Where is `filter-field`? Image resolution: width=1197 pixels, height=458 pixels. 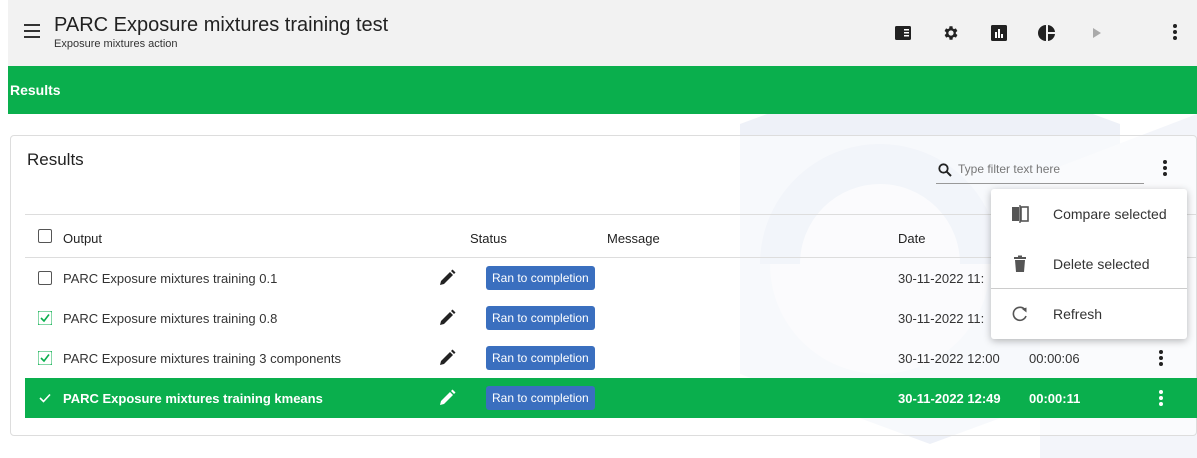
filter-field is located at coordinates (1040, 172).